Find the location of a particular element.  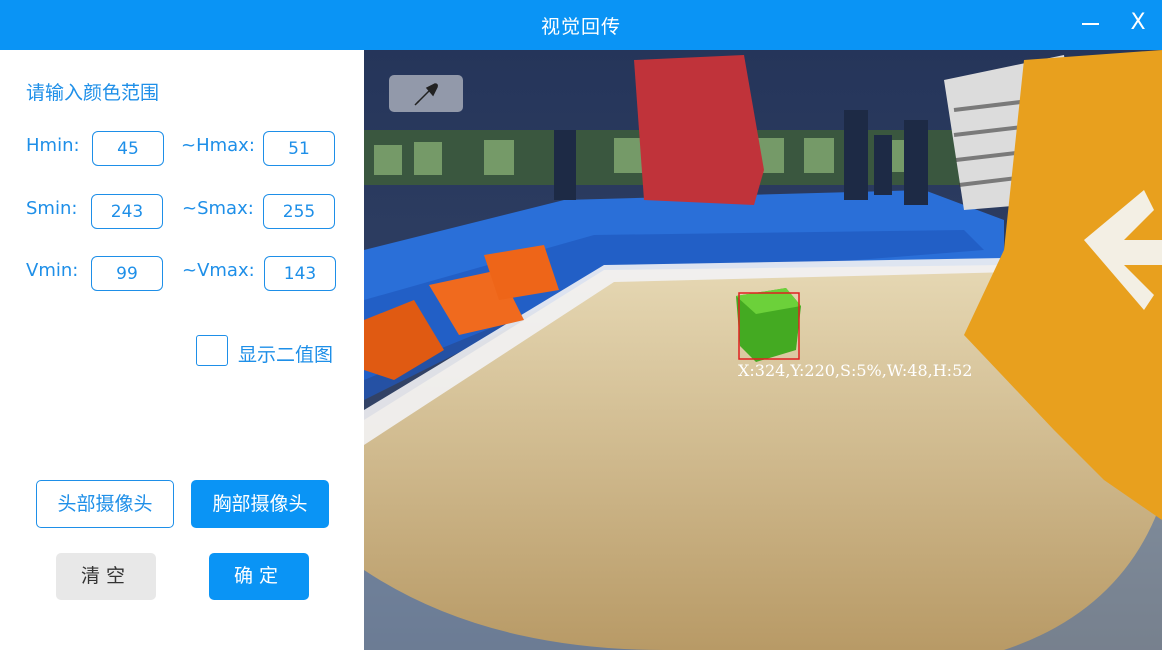

title-bar: 视觉回传 X is located at coordinates (581, 25).